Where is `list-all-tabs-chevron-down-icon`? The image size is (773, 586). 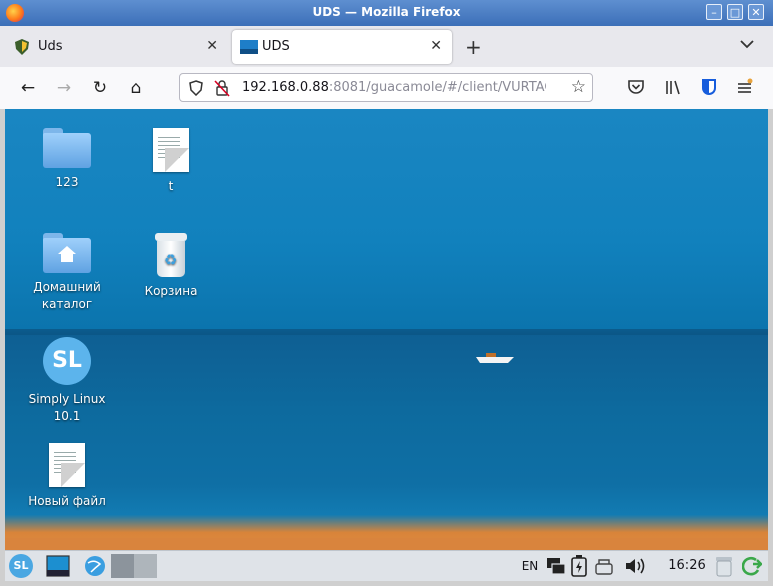
list-all-tabs-chevron-down-icon is located at coordinates (747, 45).